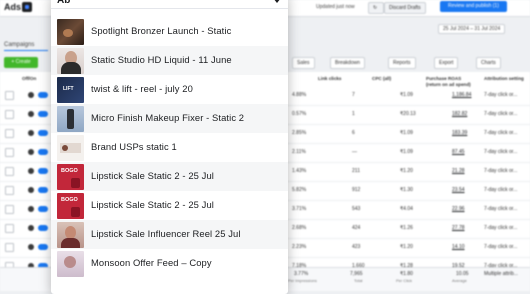 The image size is (530, 294). Describe the element at coordinates (63, 3) in the screenshot. I see `search-query: Ab` at that location.